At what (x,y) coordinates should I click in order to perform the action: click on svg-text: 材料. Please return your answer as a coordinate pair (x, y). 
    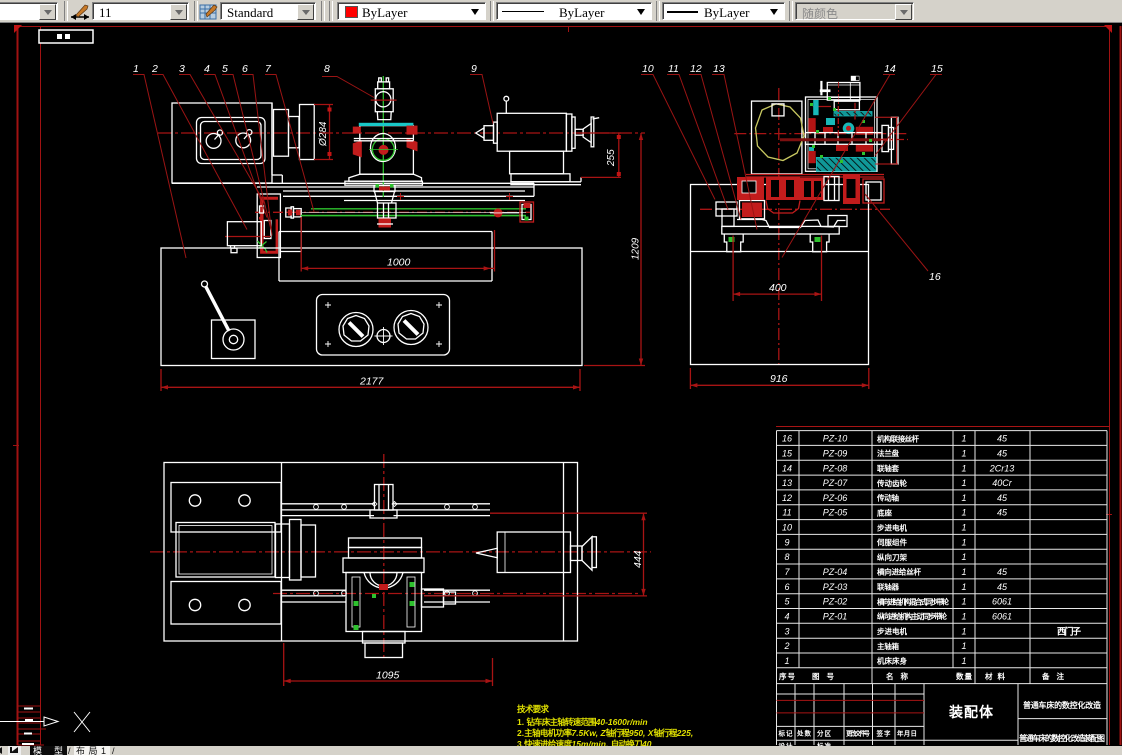
    Looking at the image, I should click on (1003, 676).